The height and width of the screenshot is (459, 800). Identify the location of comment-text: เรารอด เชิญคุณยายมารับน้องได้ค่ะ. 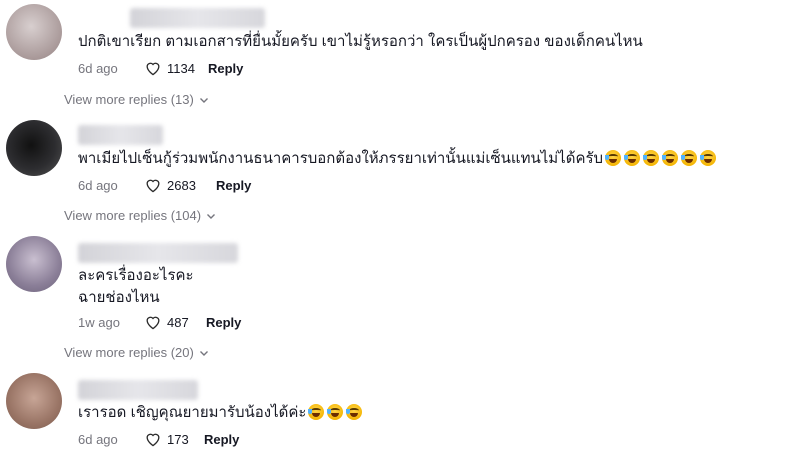
(220, 413).